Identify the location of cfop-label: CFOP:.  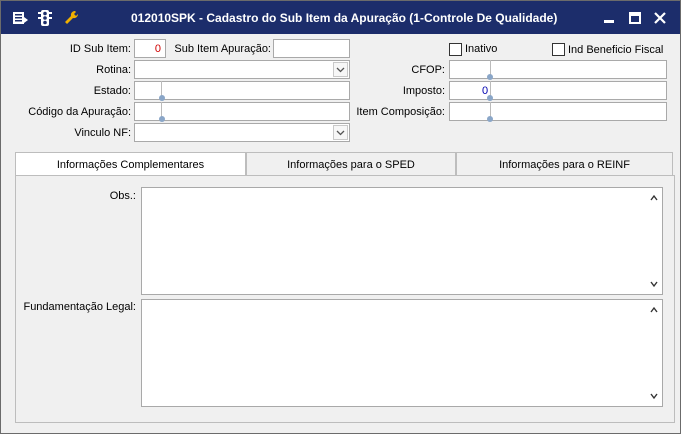
(428, 70).